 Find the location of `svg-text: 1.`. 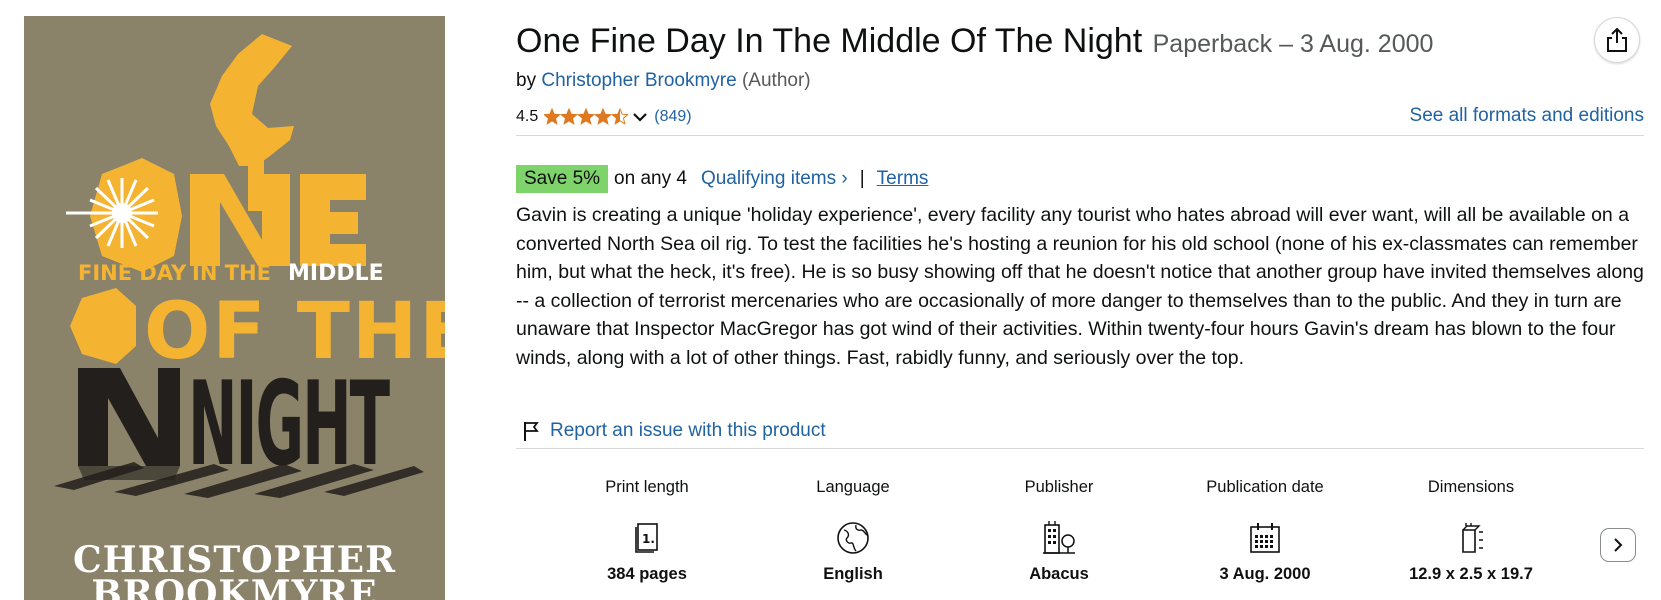

svg-text: 1. is located at coordinates (648, 539).